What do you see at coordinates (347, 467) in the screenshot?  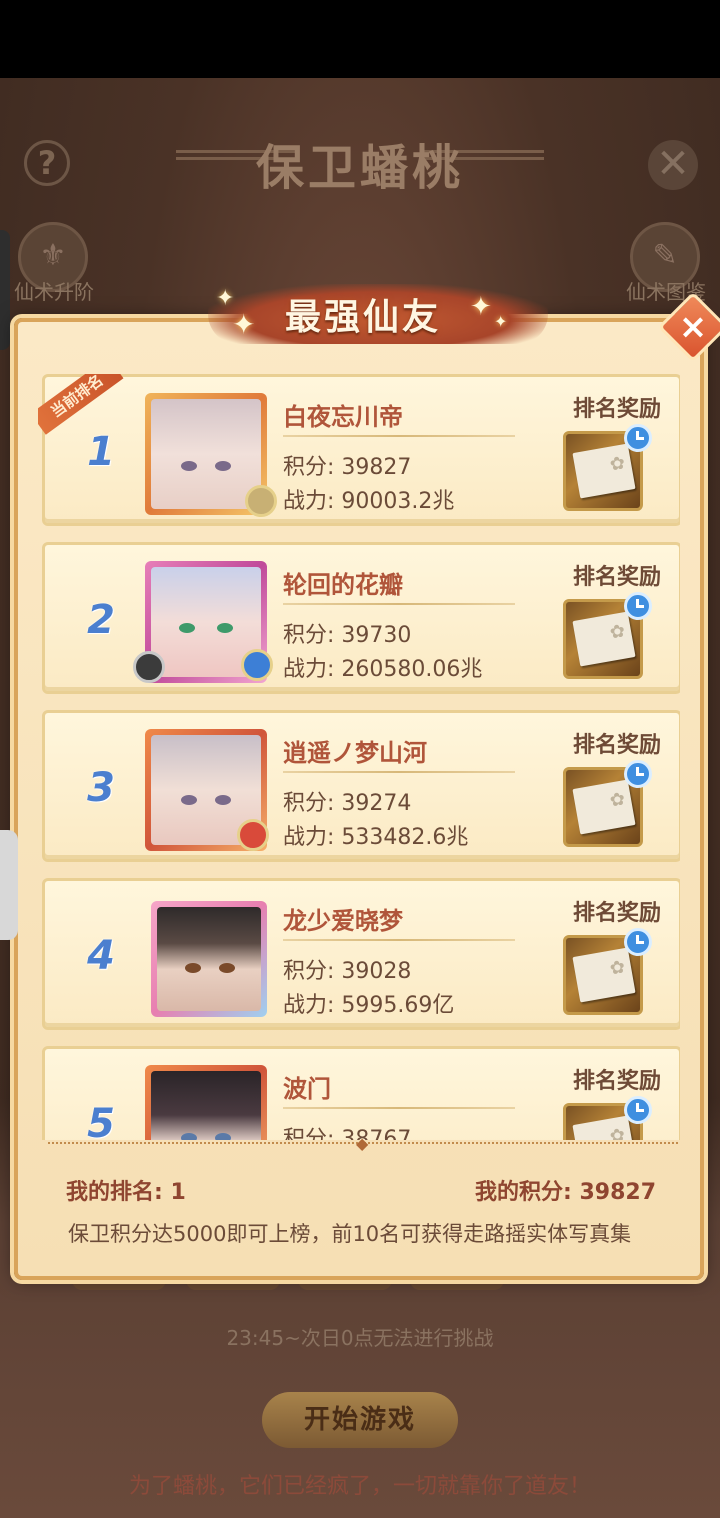 I see `player-score: 积分: 39827` at bounding box center [347, 467].